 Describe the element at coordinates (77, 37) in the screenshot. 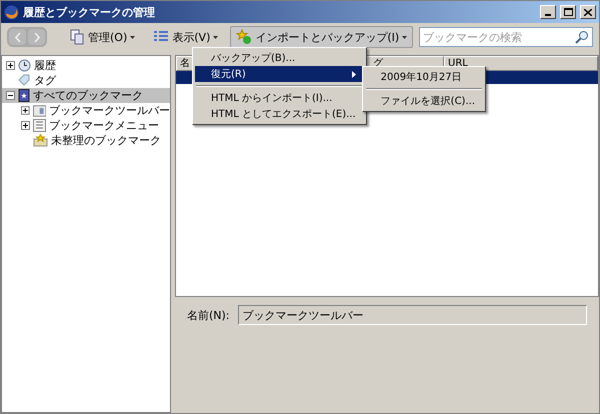

I see `pages-icon` at that location.